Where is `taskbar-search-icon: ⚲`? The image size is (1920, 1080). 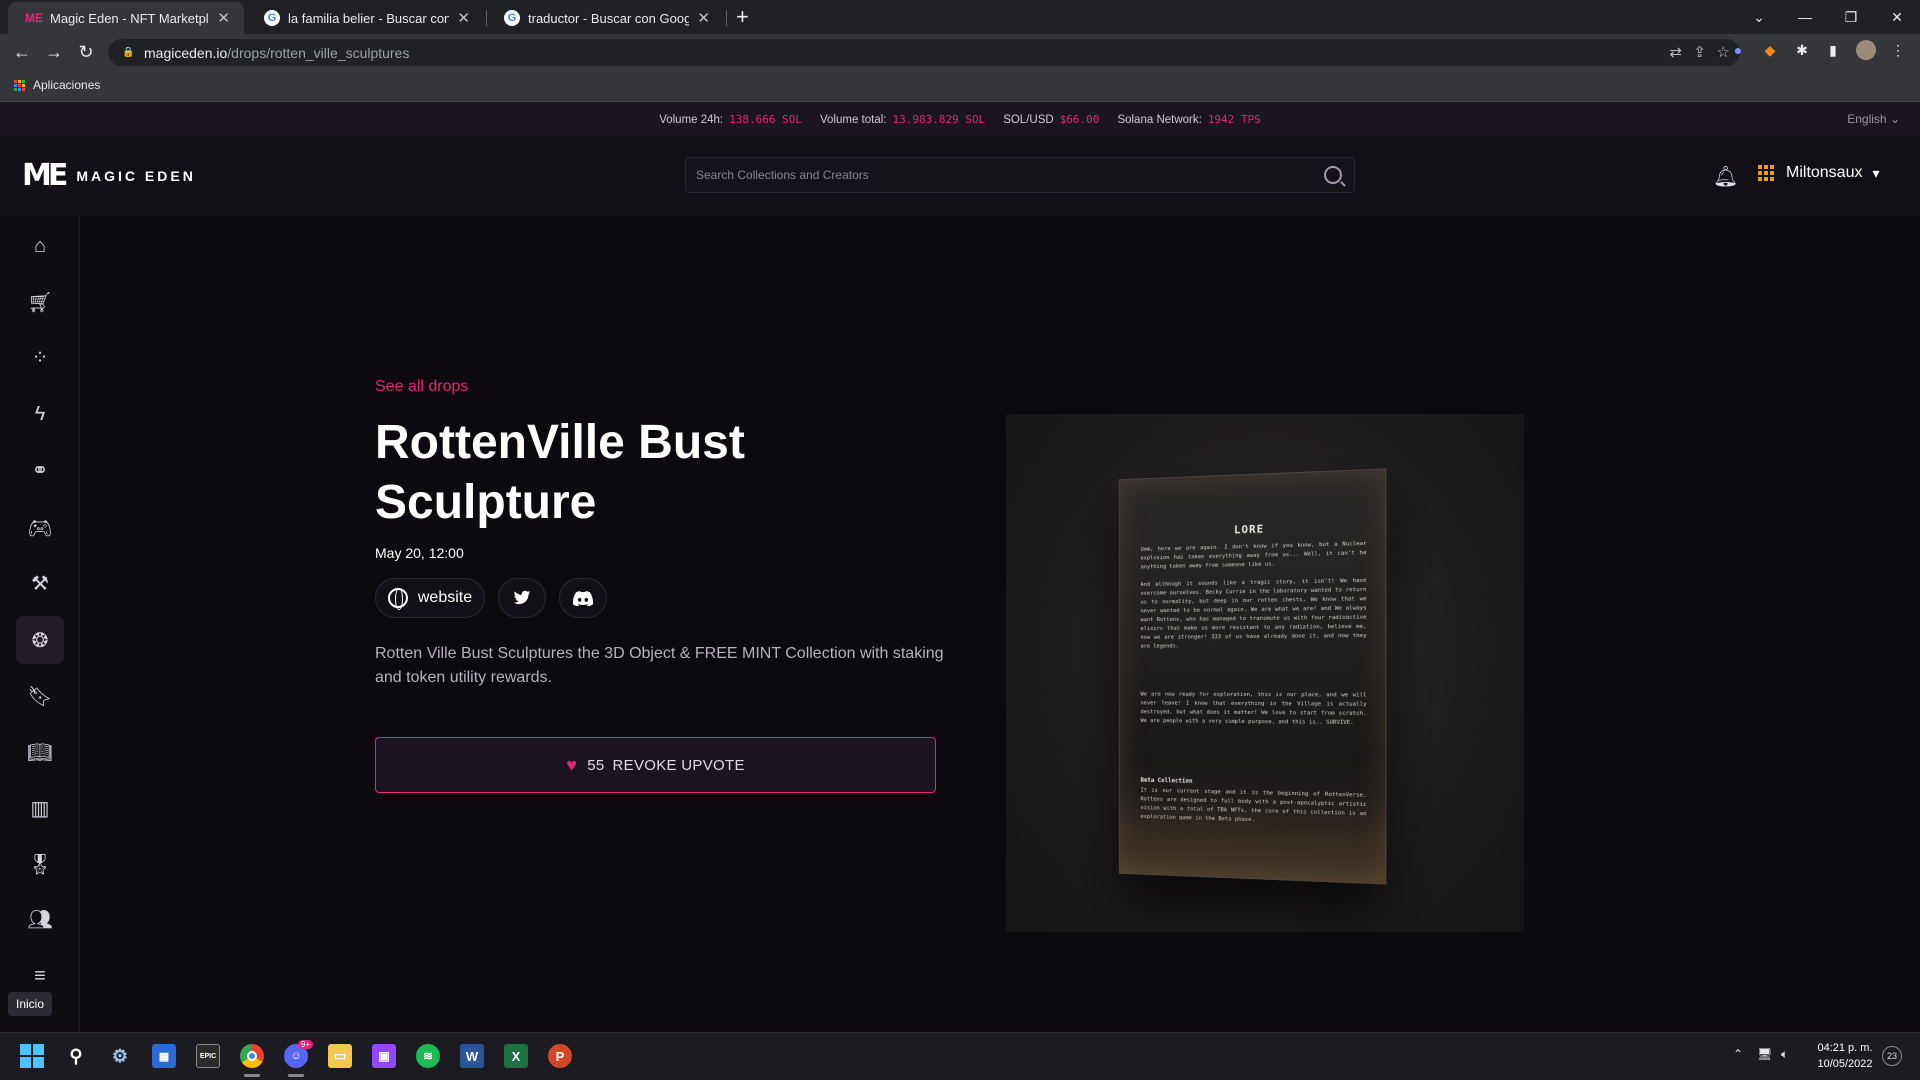 taskbar-search-icon: ⚲ is located at coordinates (76, 1056).